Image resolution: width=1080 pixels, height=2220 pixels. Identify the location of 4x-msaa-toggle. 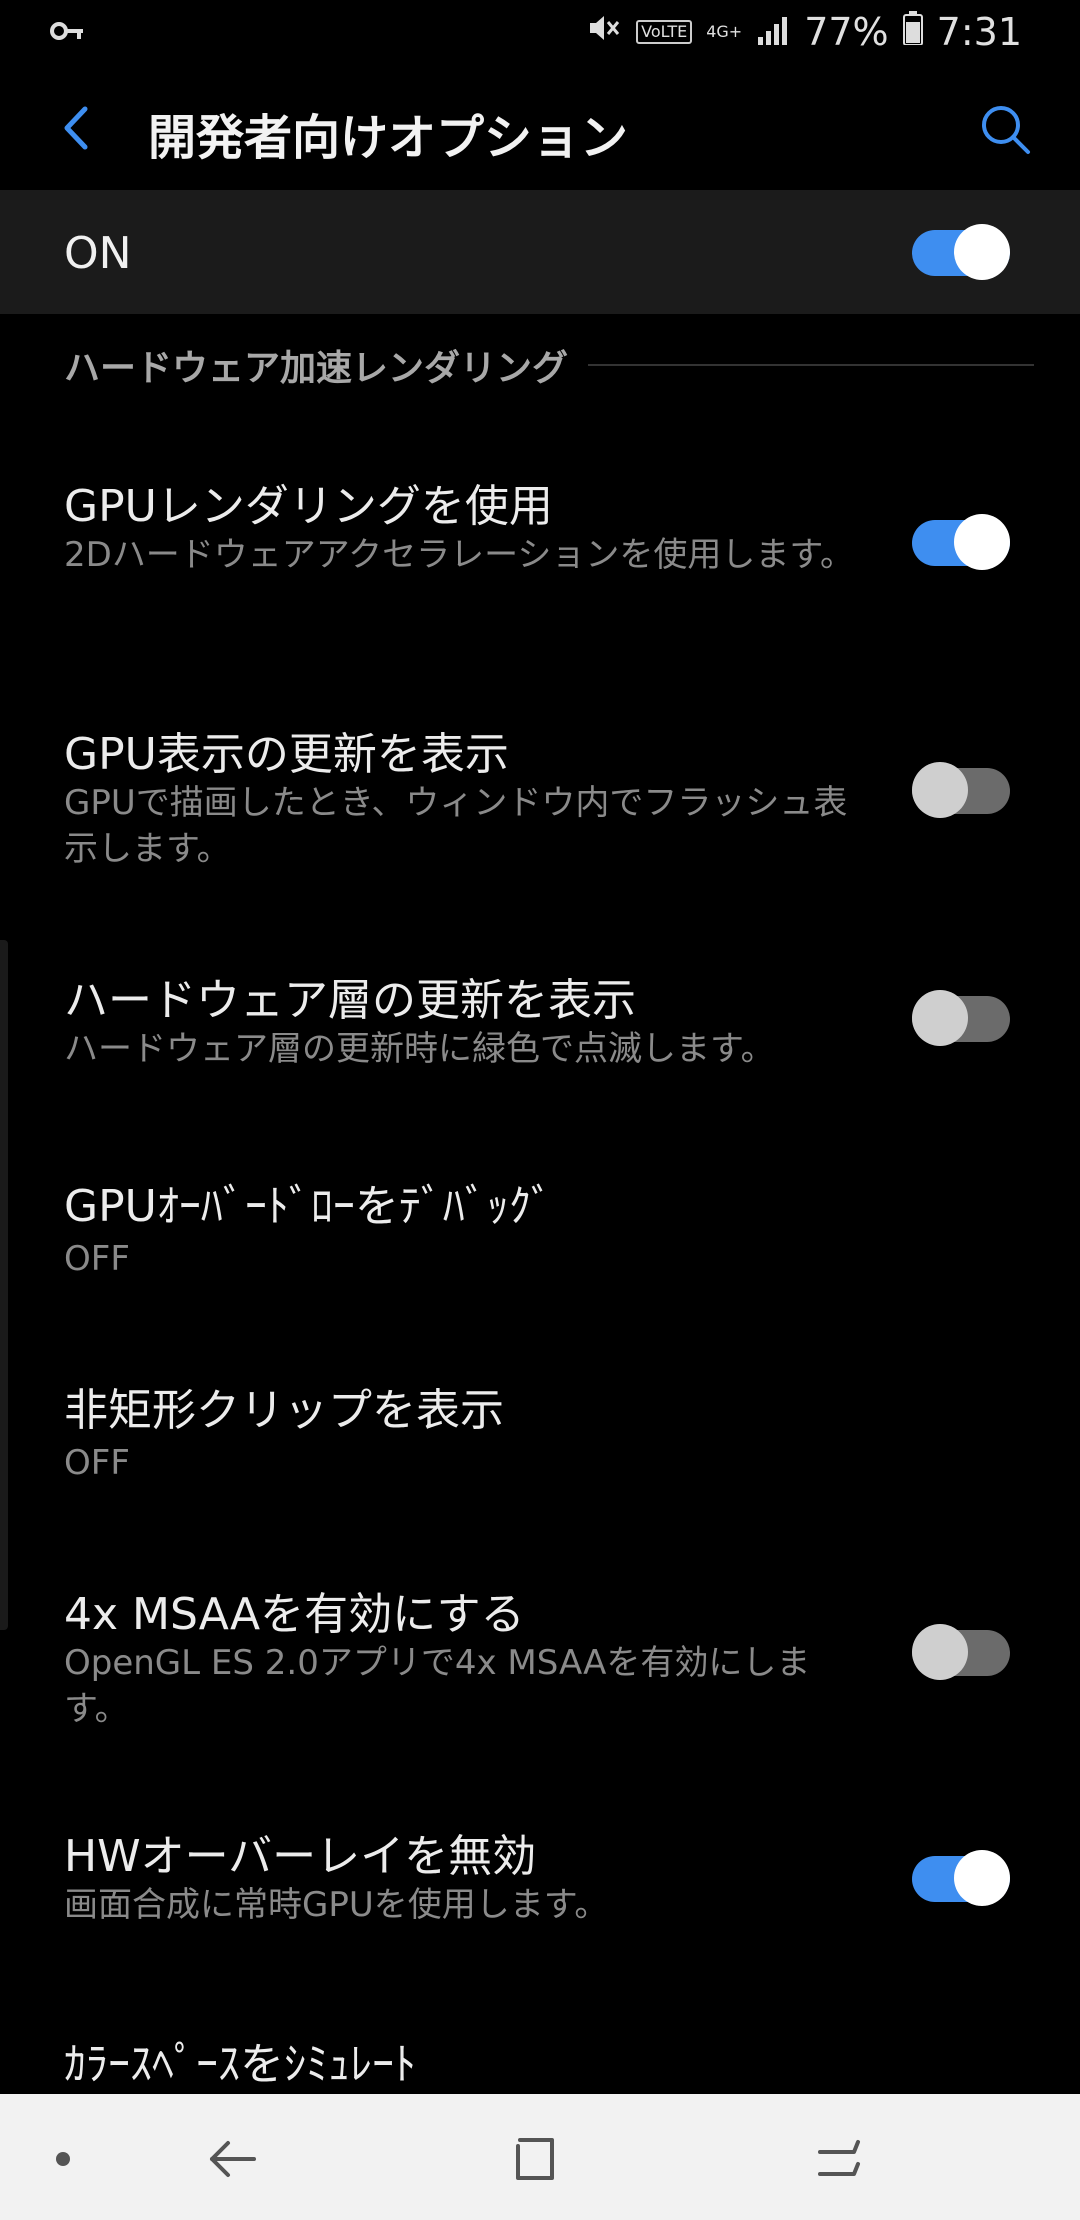
(961, 1652).